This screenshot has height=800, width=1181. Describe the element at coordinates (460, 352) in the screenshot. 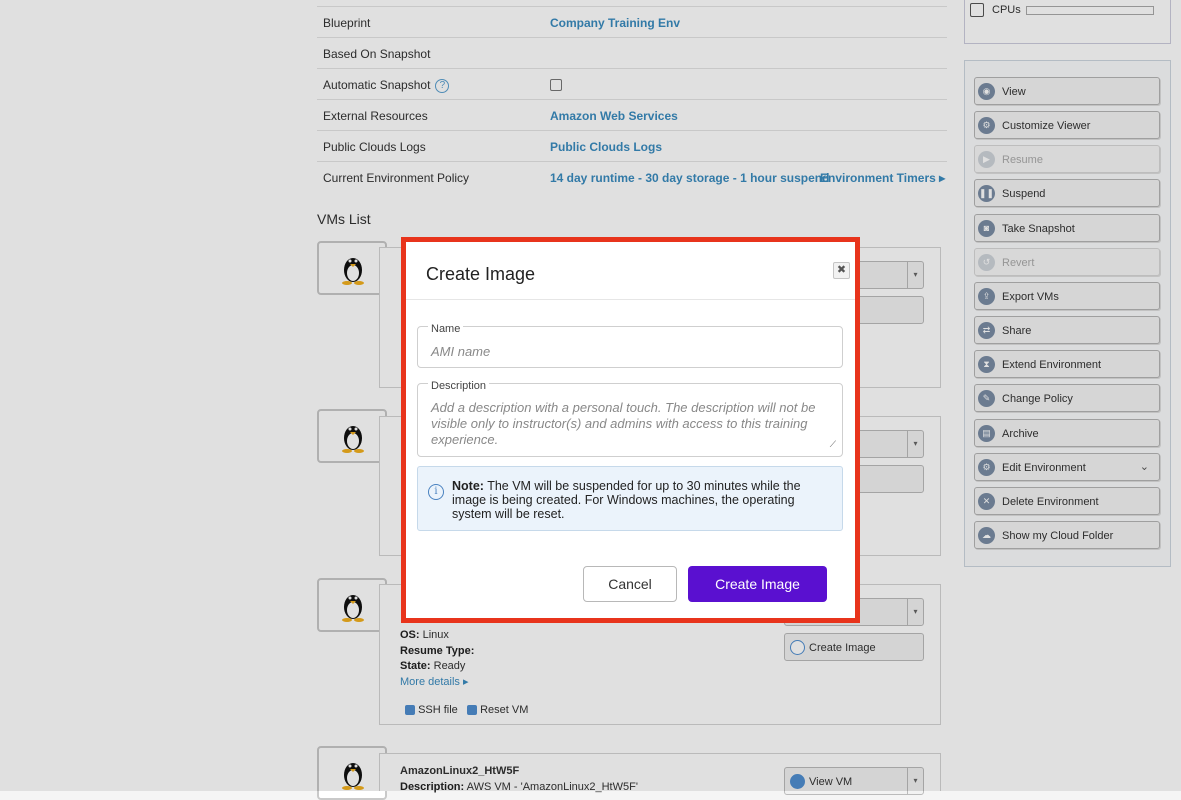

I see `name-input: AMI name` at that location.